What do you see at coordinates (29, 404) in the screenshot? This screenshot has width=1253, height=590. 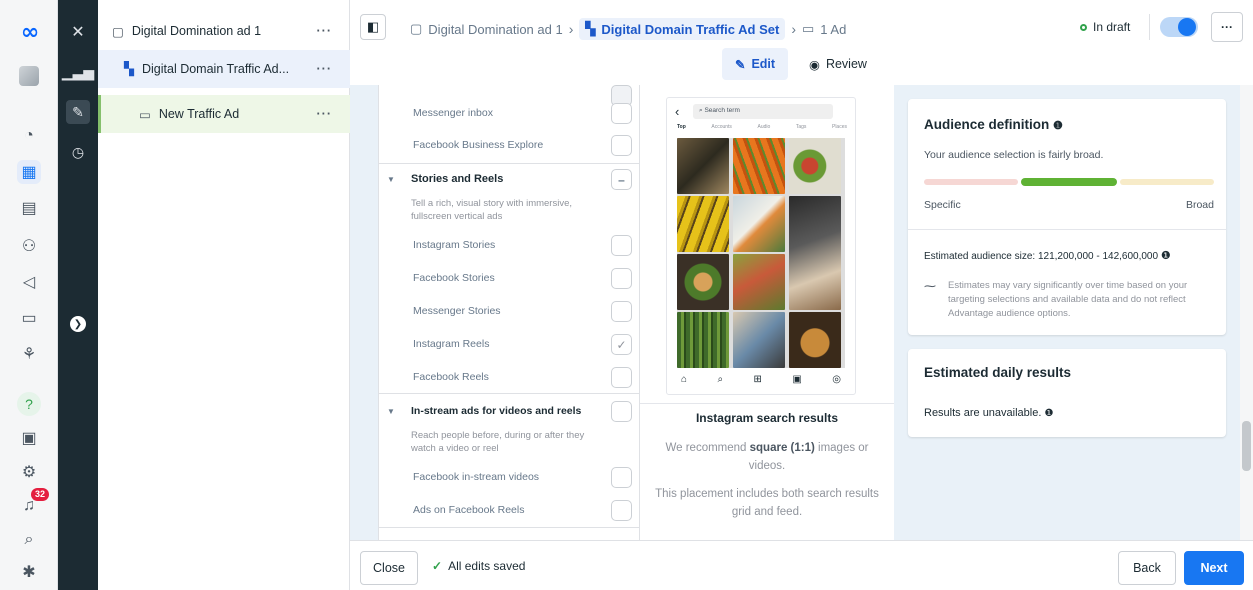 I see `help-icon: ?` at bounding box center [29, 404].